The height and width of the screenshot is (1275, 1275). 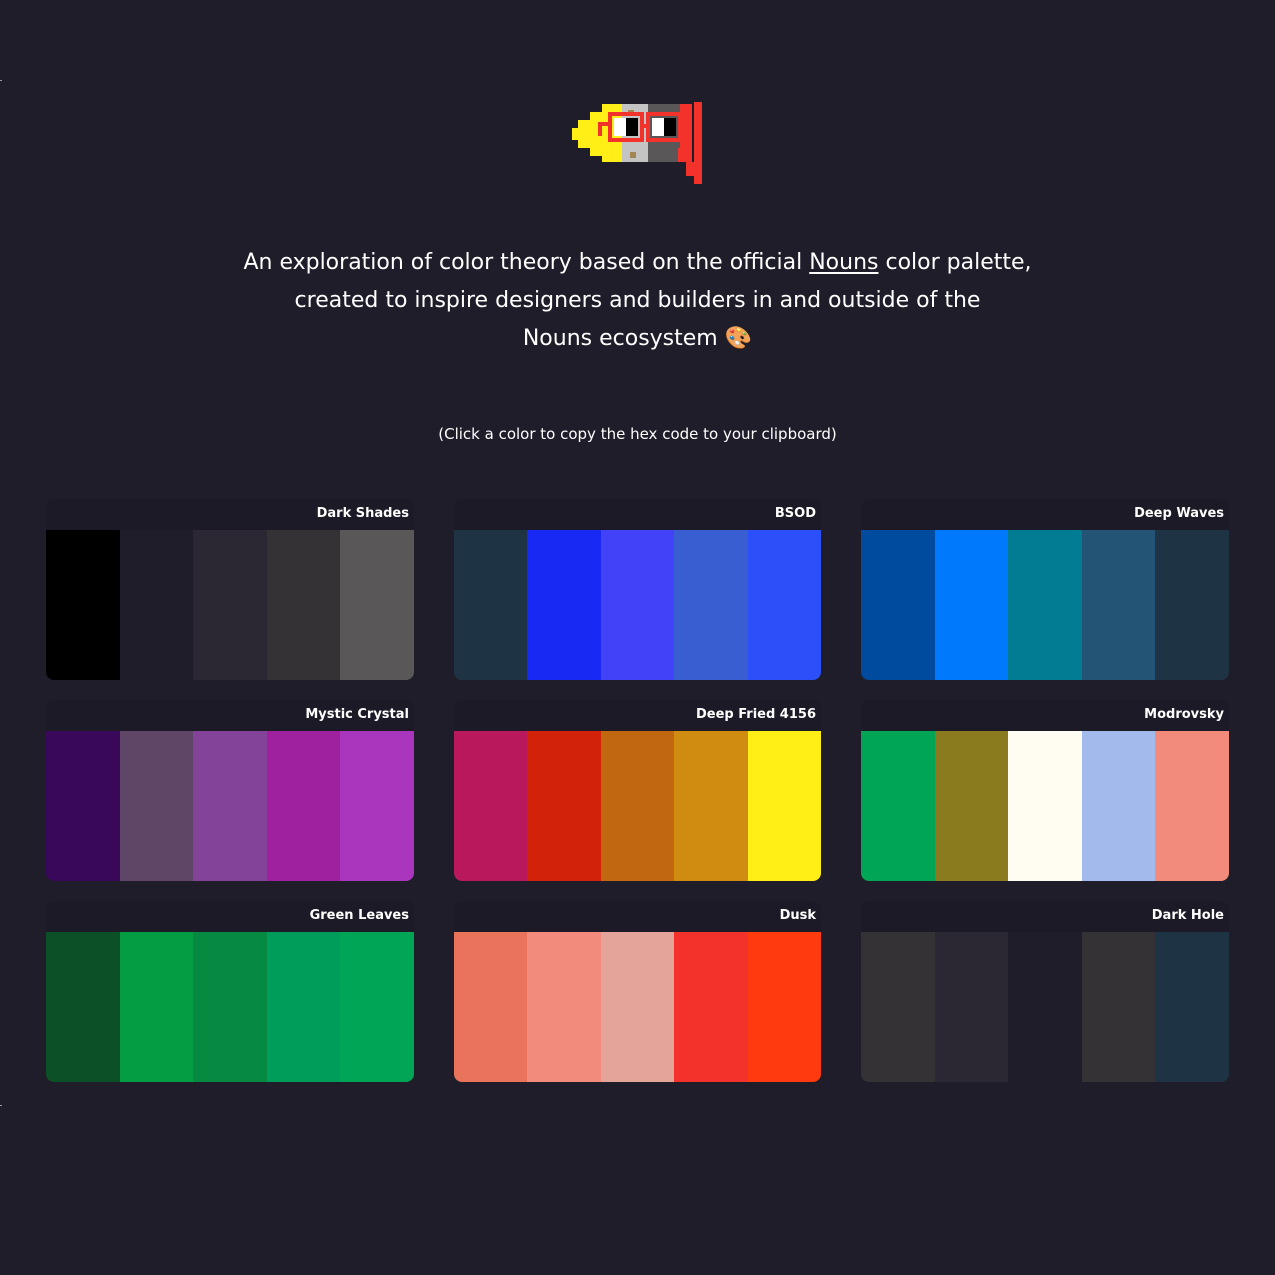 I want to click on intro-line-3: Nouns ecosystem 🎨, so click(x=637, y=339).